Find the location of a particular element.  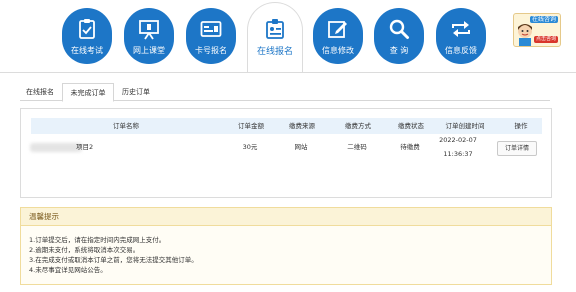

created-time: 11:36:37 is located at coordinates (458, 154).